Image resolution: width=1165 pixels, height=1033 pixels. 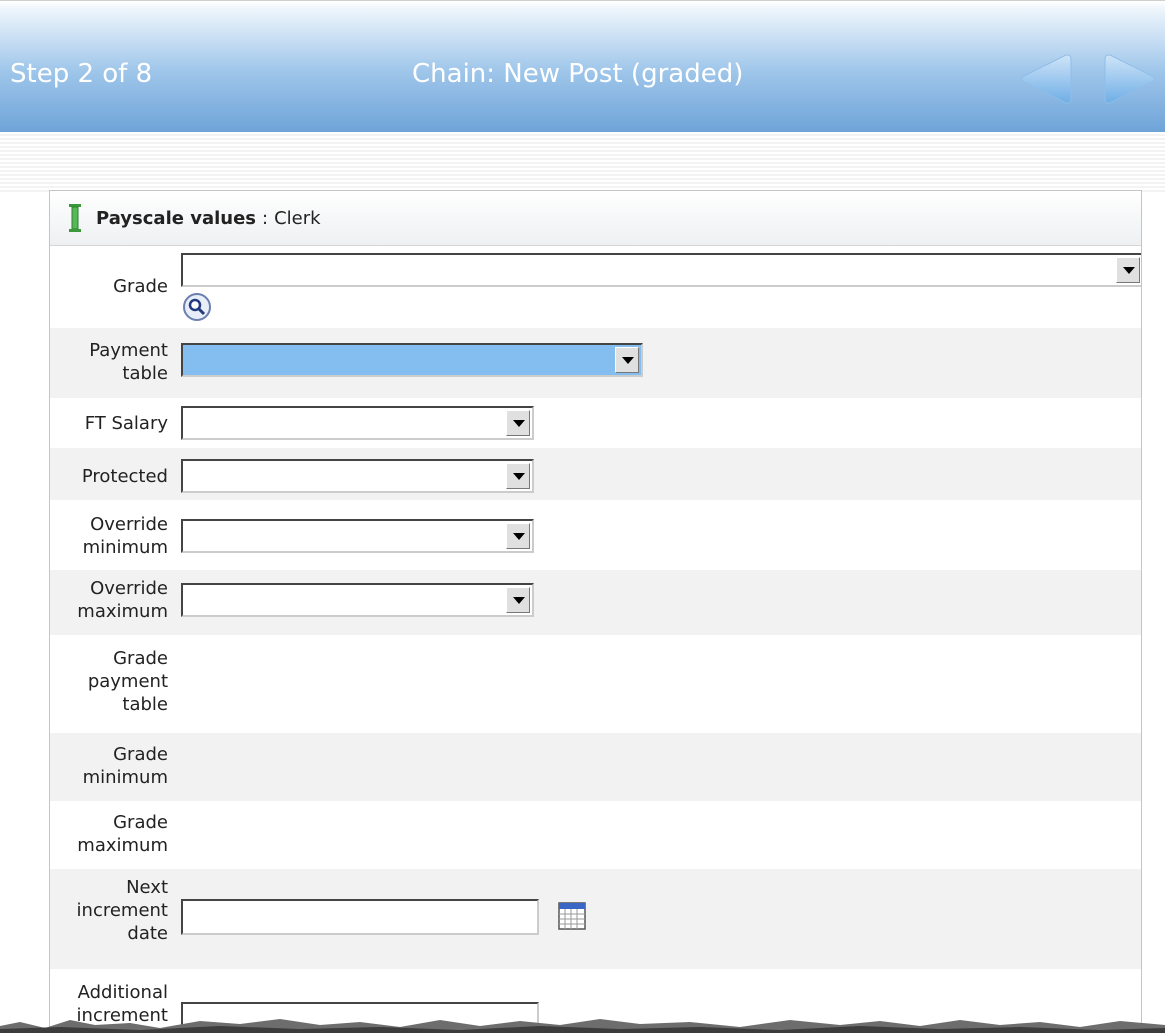 I want to click on additional-increment-label-line1: Additional, so click(x=122, y=992).